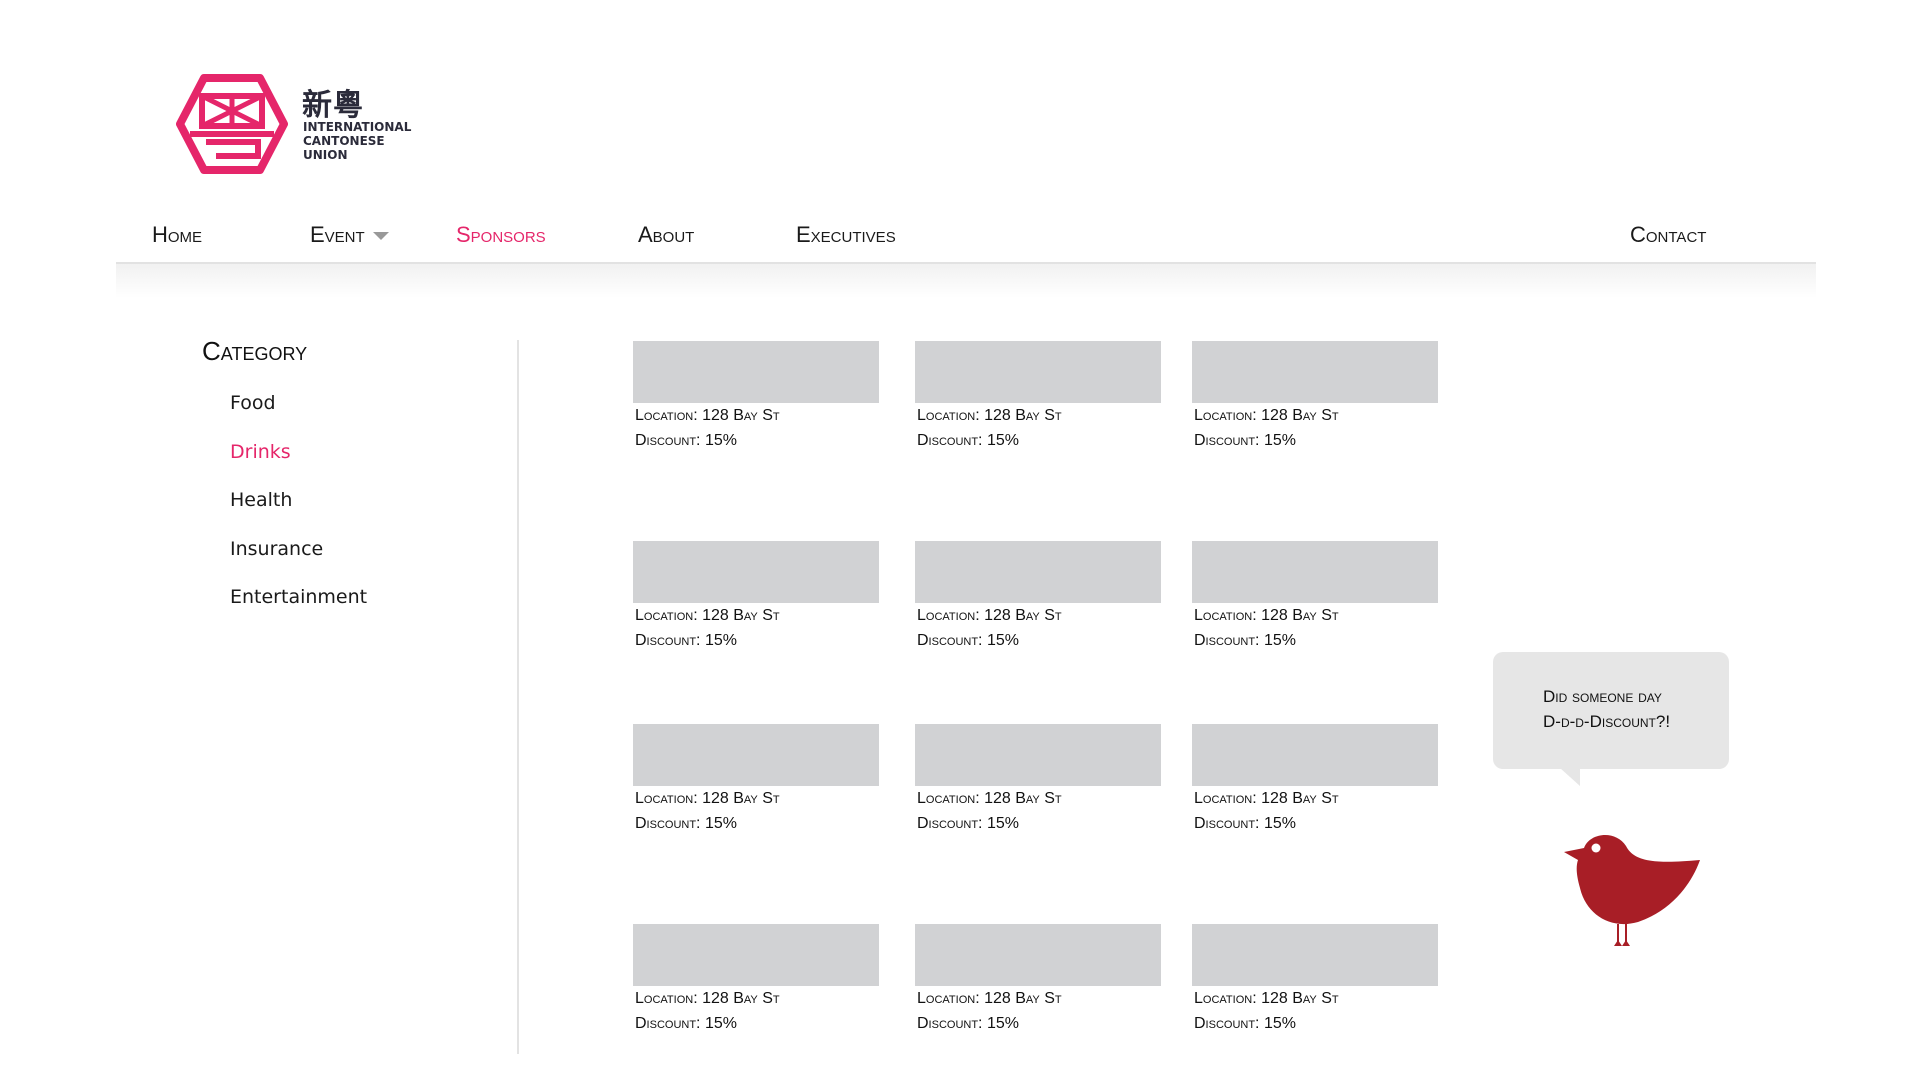 Image resolution: width=1920 pixels, height=1080 pixels. I want to click on logo-line: UNION, so click(325, 155).